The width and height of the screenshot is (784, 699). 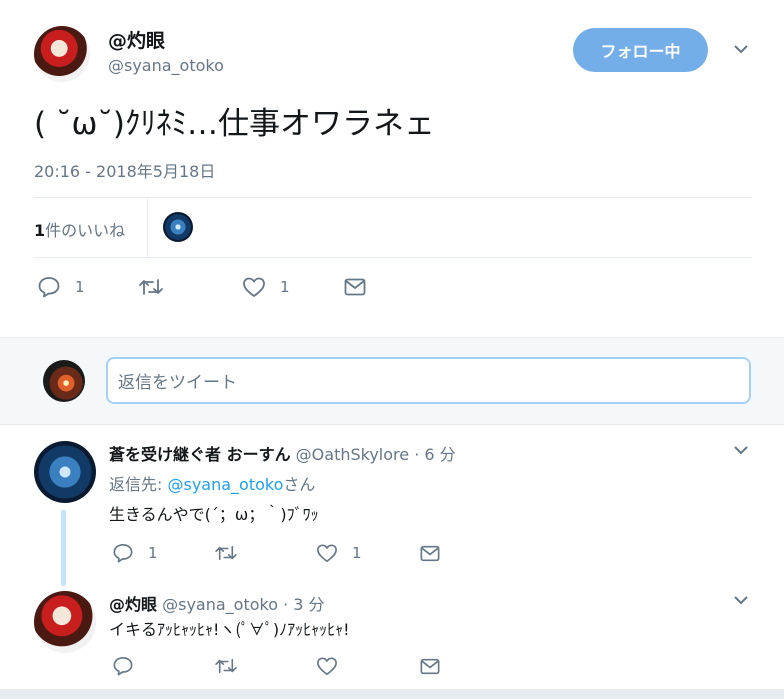 I want to click on thread-connector, so click(x=63, y=548).